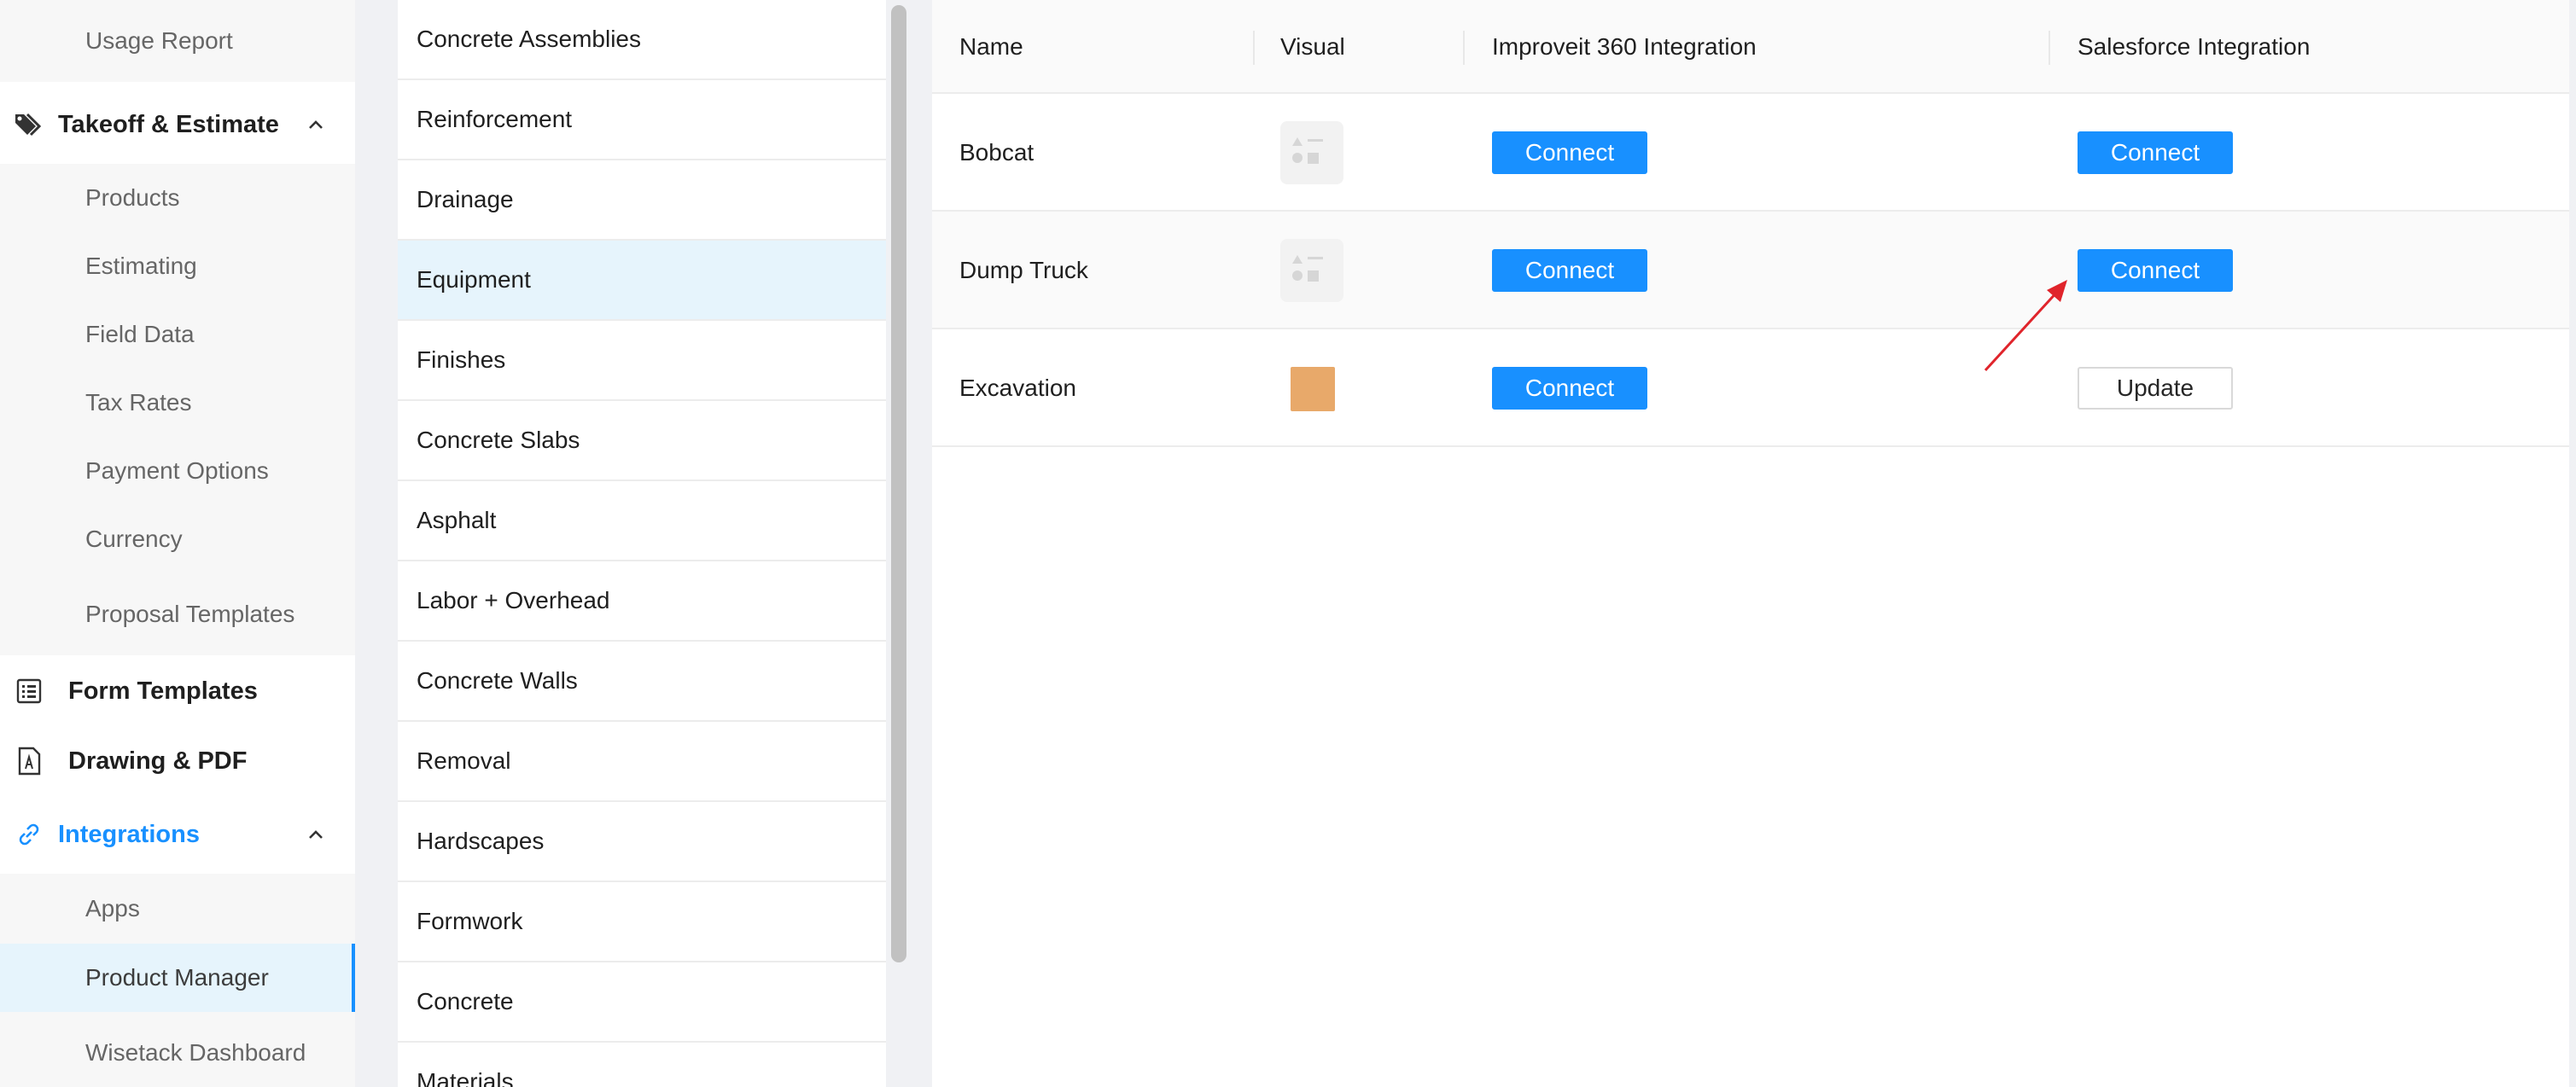 The image size is (2576, 1087). I want to click on product-name: Excavation, so click(1017, 388).